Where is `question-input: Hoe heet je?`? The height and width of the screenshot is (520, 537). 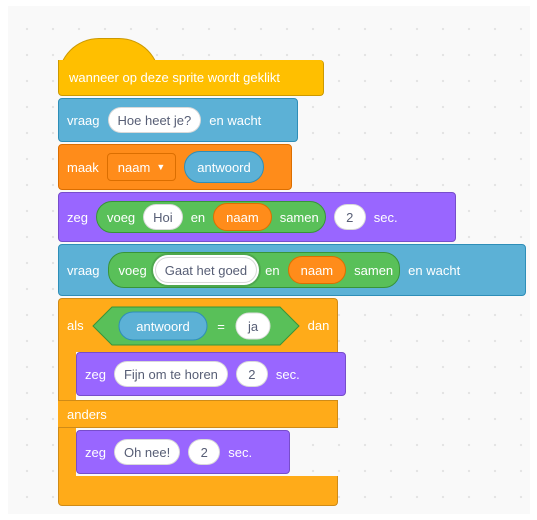 question-input: Hoe heet je? is located at coordinates (154, 120).